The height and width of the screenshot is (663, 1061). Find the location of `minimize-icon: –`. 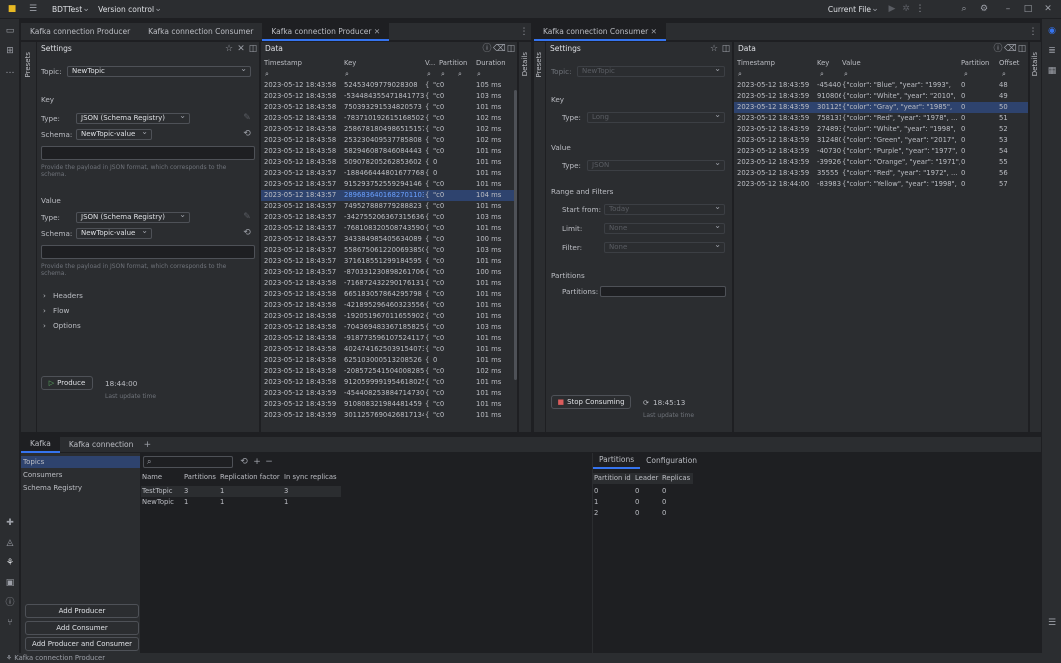

minimize-icon: – is located at coordinates (1008, 9).